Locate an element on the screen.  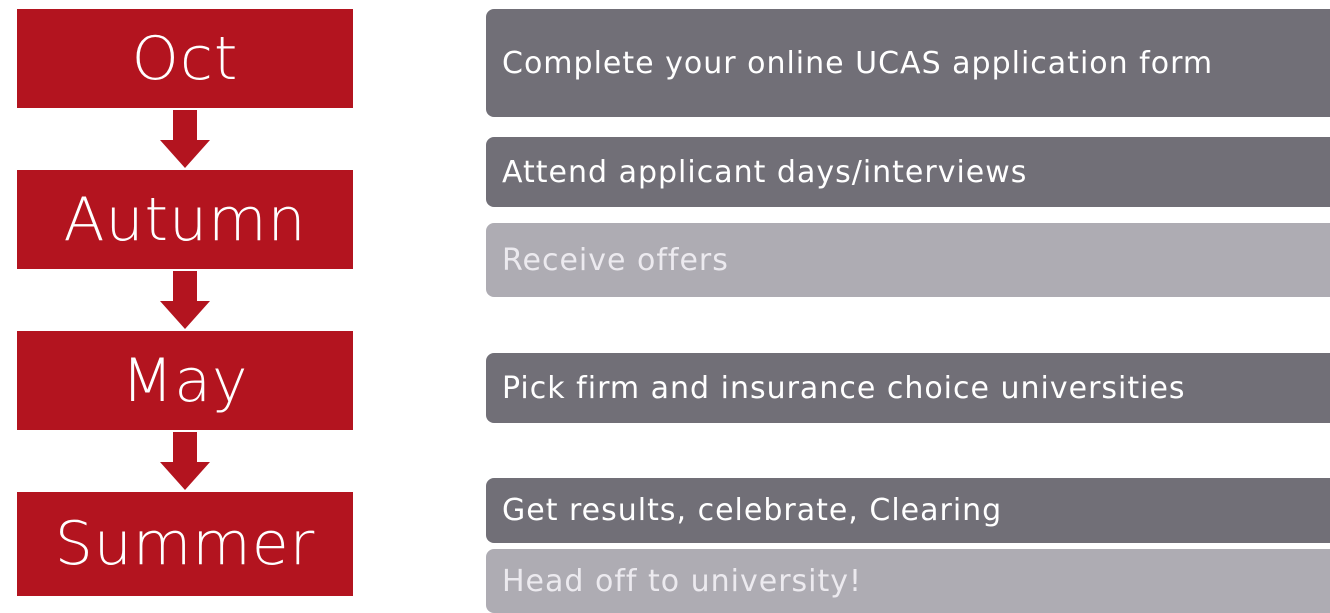
stage-autumn: Autumn is located at coordinates (185, 219).